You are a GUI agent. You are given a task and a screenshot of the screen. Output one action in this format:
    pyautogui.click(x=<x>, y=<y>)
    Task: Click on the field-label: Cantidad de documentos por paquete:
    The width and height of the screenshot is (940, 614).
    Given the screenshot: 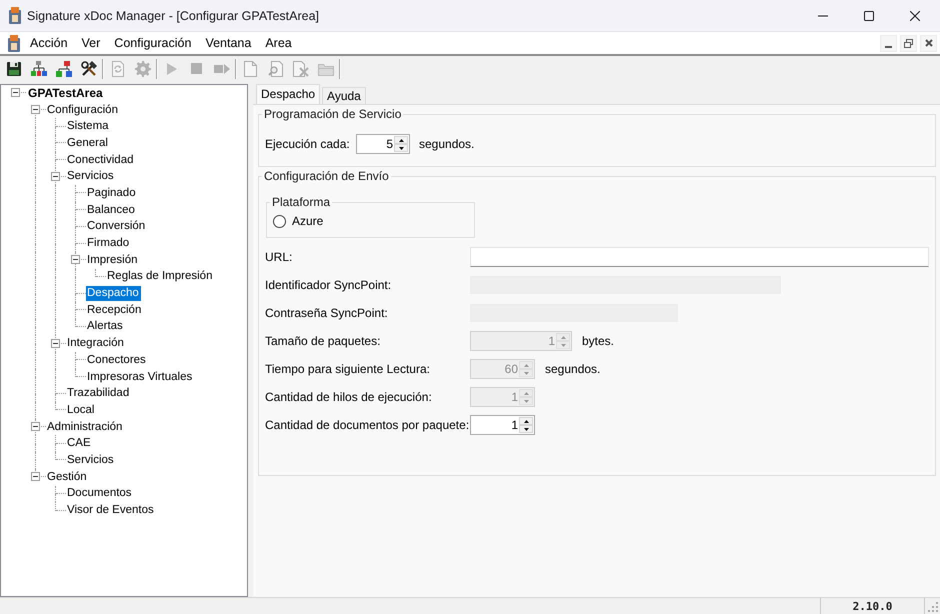 What is the action you would take?
    pyautogui.click(x=367, y=425)
    